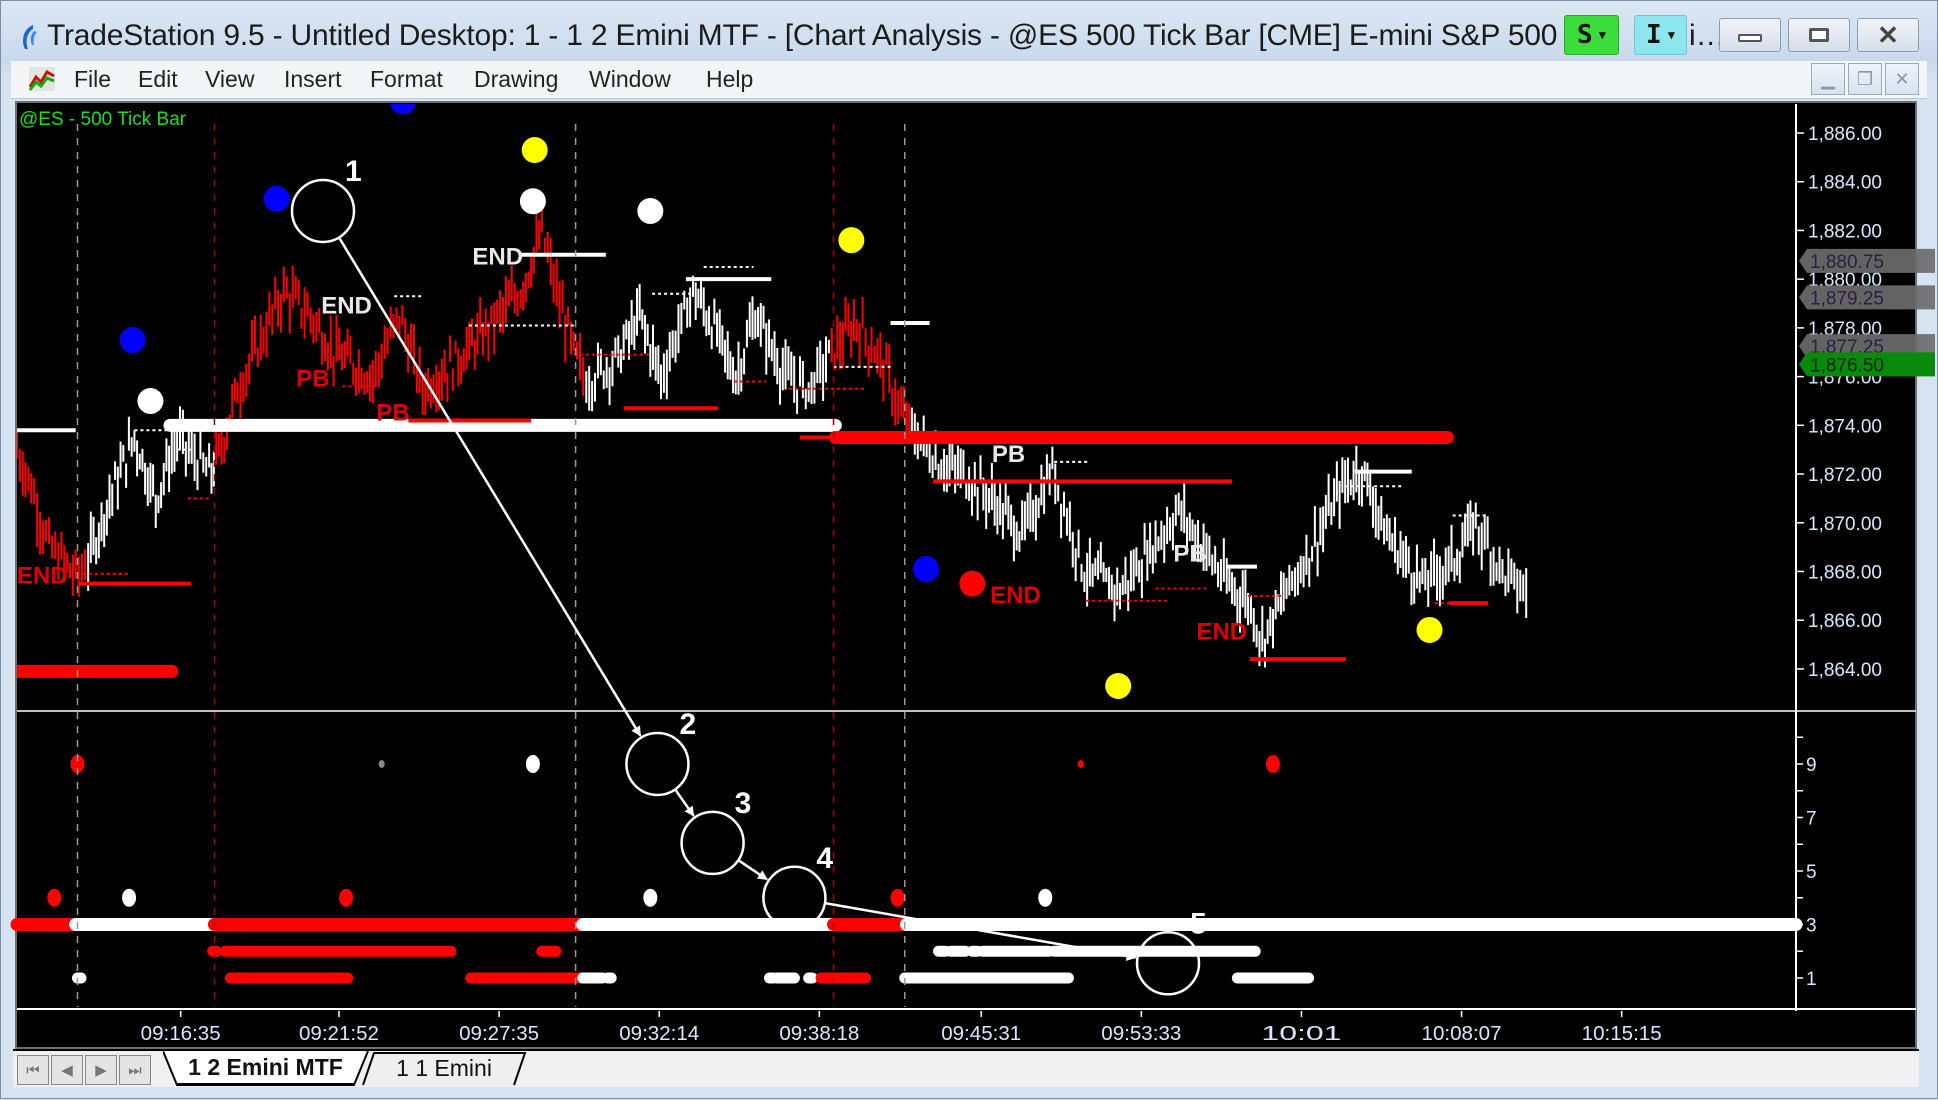 The height and width of the screenshot is (1100, 1938). Describe the element at coordinates (1845, 524) in the screenshot. I see `price-tick-label: 1,870.00` at that location.